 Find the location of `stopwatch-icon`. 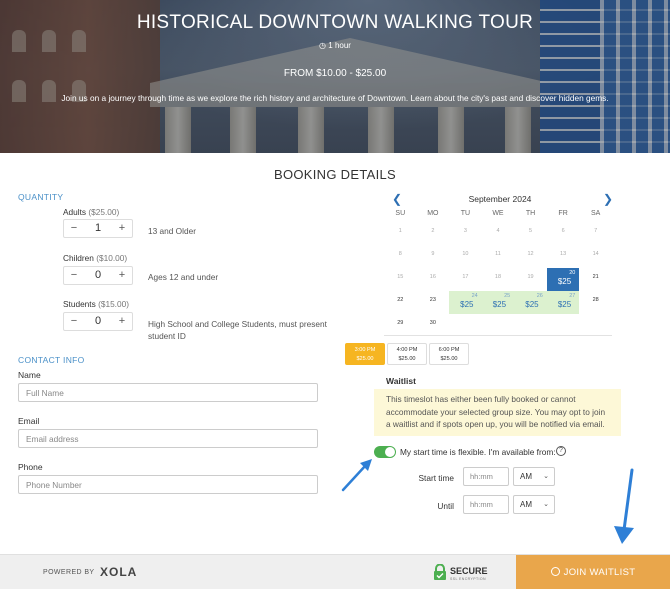

stopwatch-icon is located at coordinates (555, 571).